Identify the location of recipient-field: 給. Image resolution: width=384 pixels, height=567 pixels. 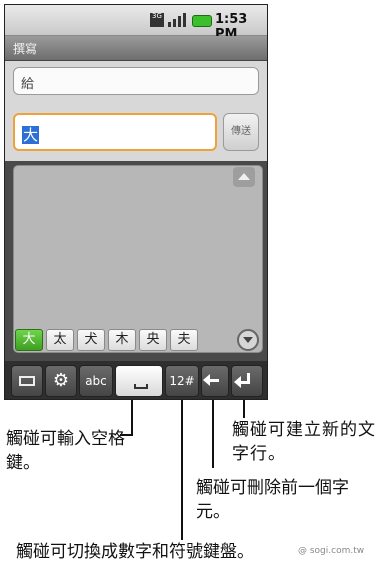
(136, 81).